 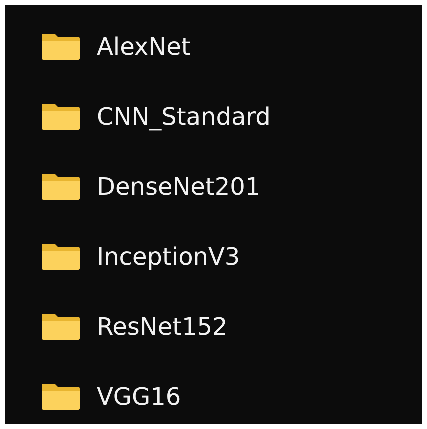 What do you see at coordinates (184, 117) in the screenshot?
I see `folder-name: CNN_Standard` at bounding box center [184, 117].